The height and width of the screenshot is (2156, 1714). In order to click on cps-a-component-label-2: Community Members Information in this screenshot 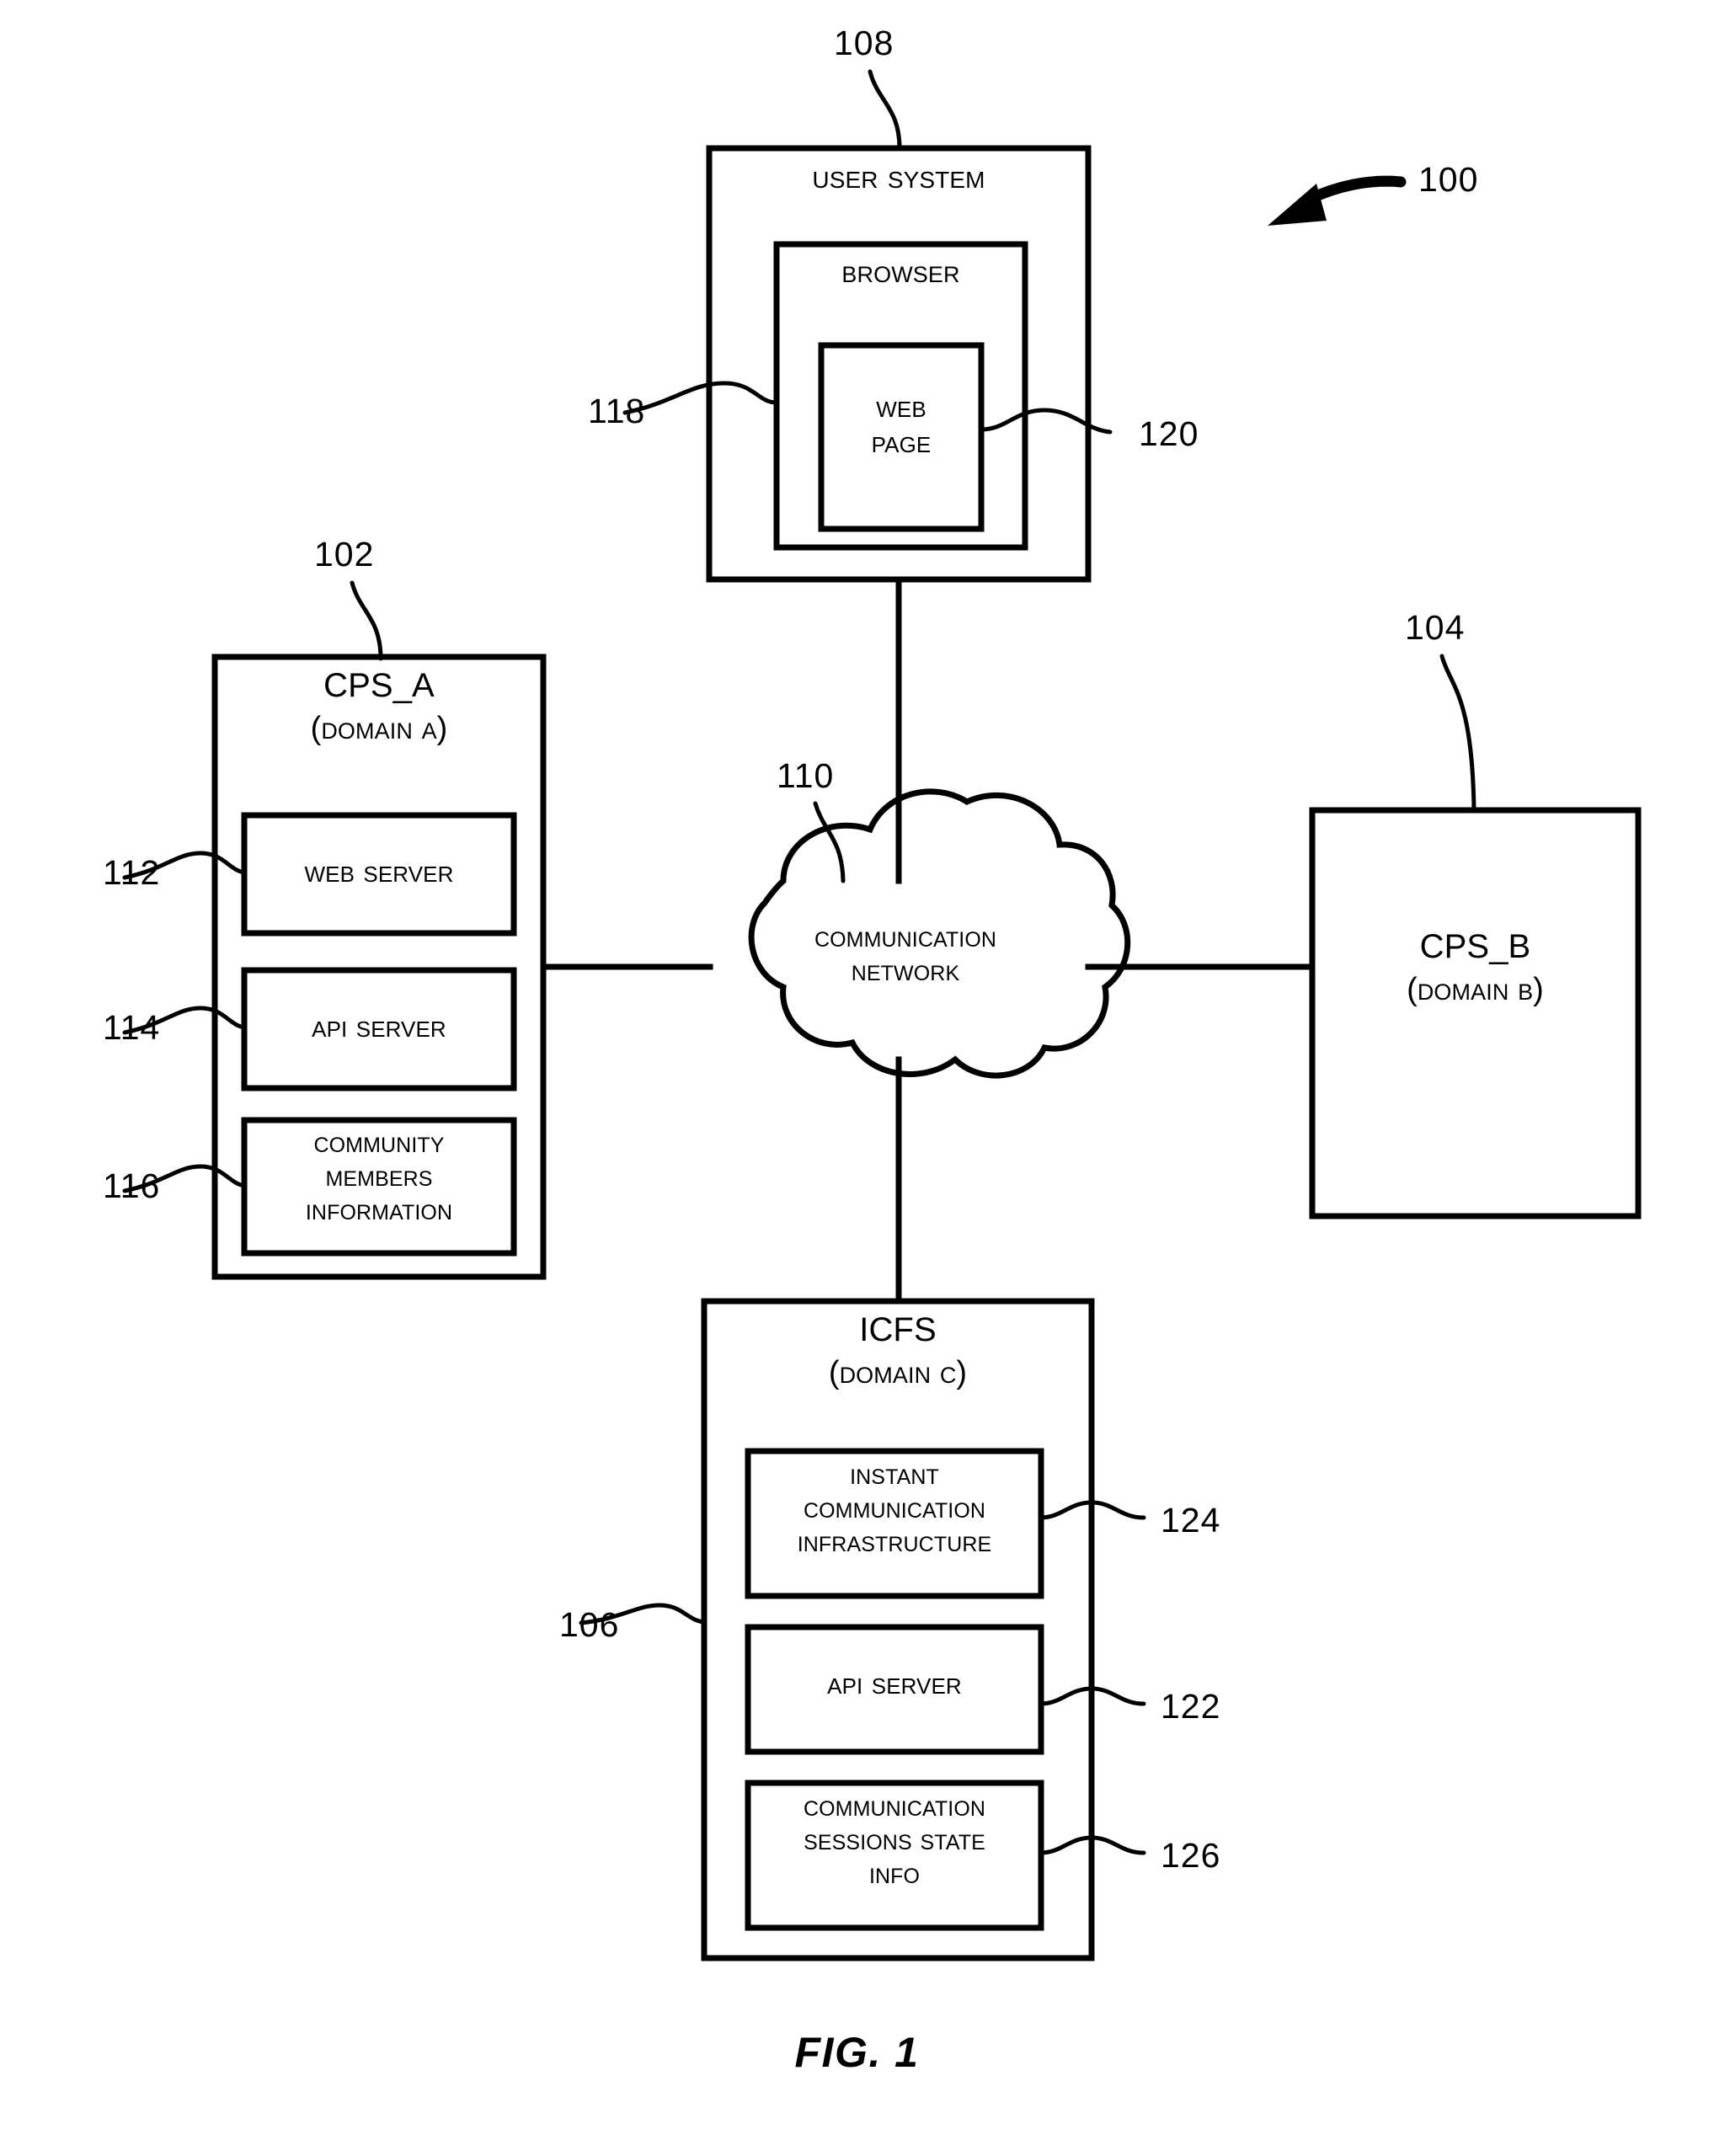, I will do `click(379, 1176)`.